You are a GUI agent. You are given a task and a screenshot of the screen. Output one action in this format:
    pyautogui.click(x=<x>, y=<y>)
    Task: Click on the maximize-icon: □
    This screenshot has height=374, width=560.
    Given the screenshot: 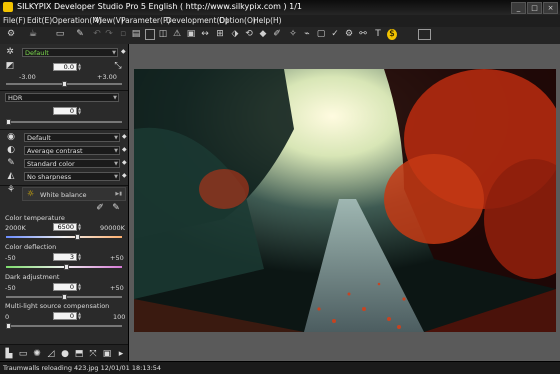 What is the action you would take?
    pyautogui.click(x=534, y=8)
    